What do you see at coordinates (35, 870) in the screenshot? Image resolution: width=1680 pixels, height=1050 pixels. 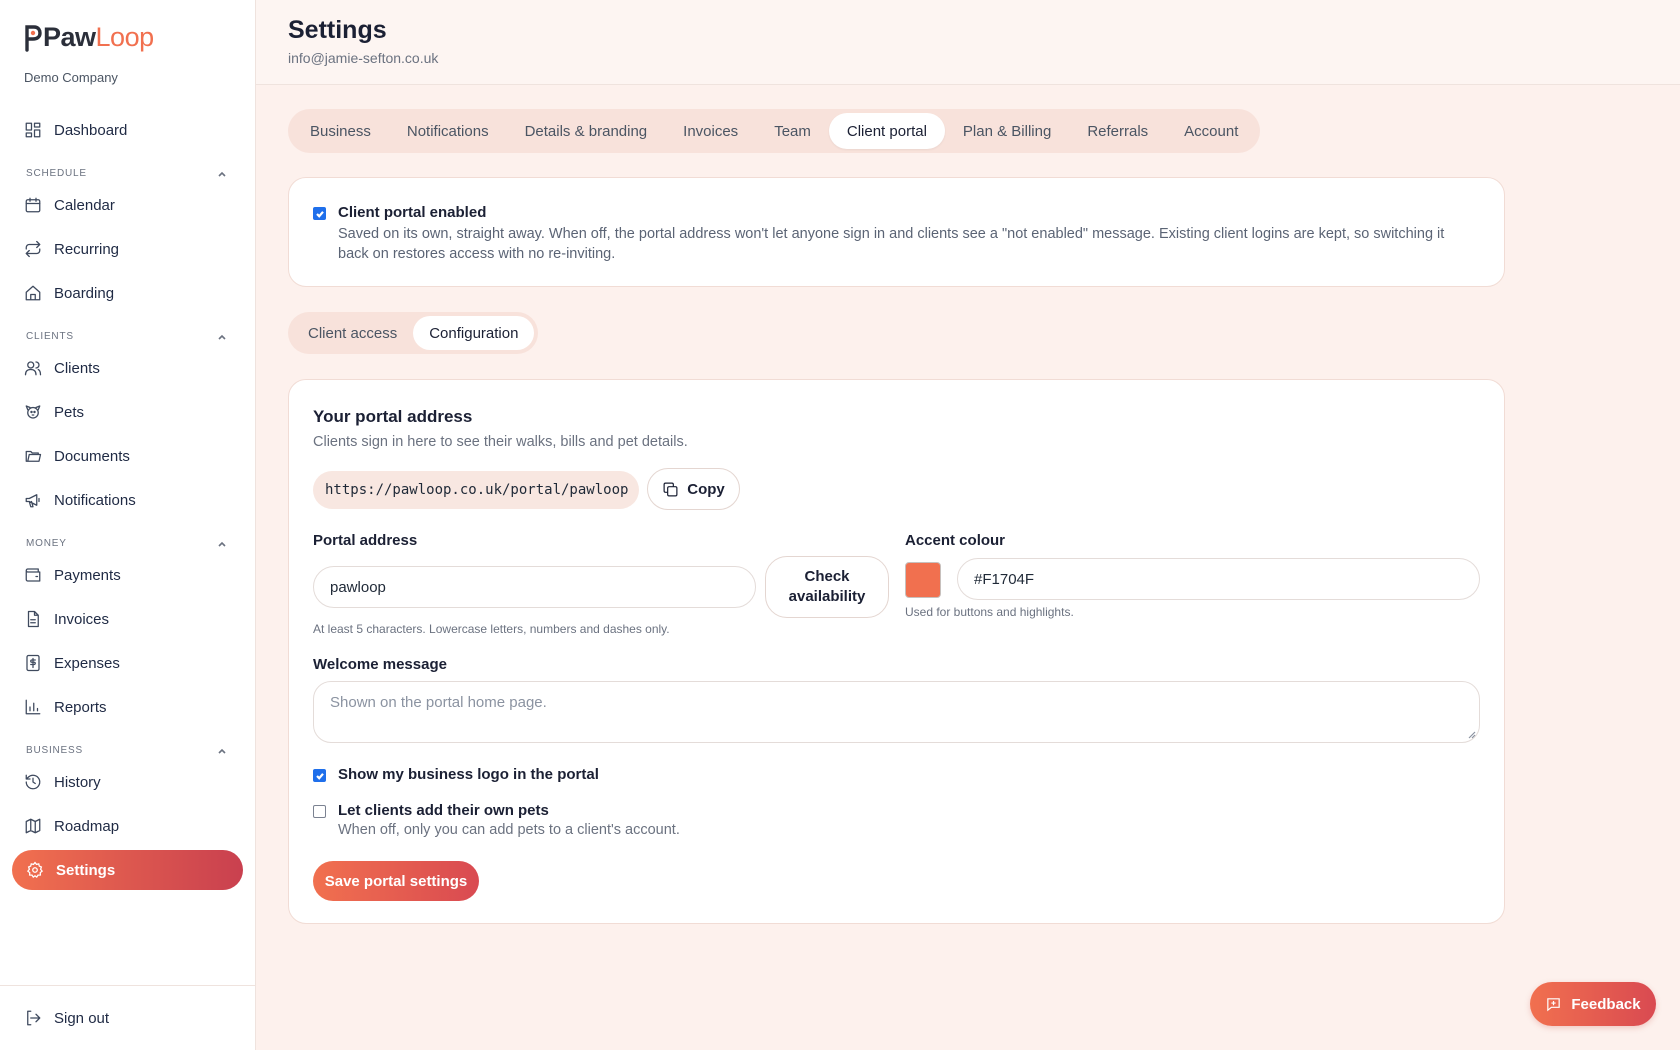 I see `gear-icon` at bounding box center [35, 870].